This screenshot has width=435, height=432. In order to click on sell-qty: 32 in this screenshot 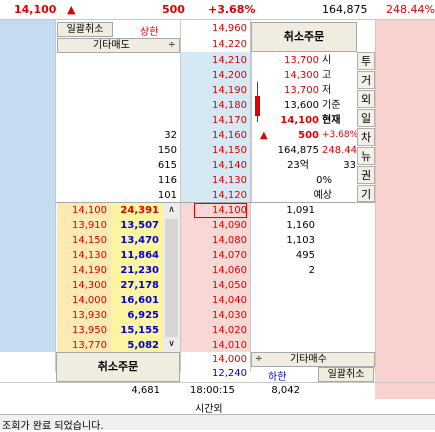, I will do `click(170, 135)`.